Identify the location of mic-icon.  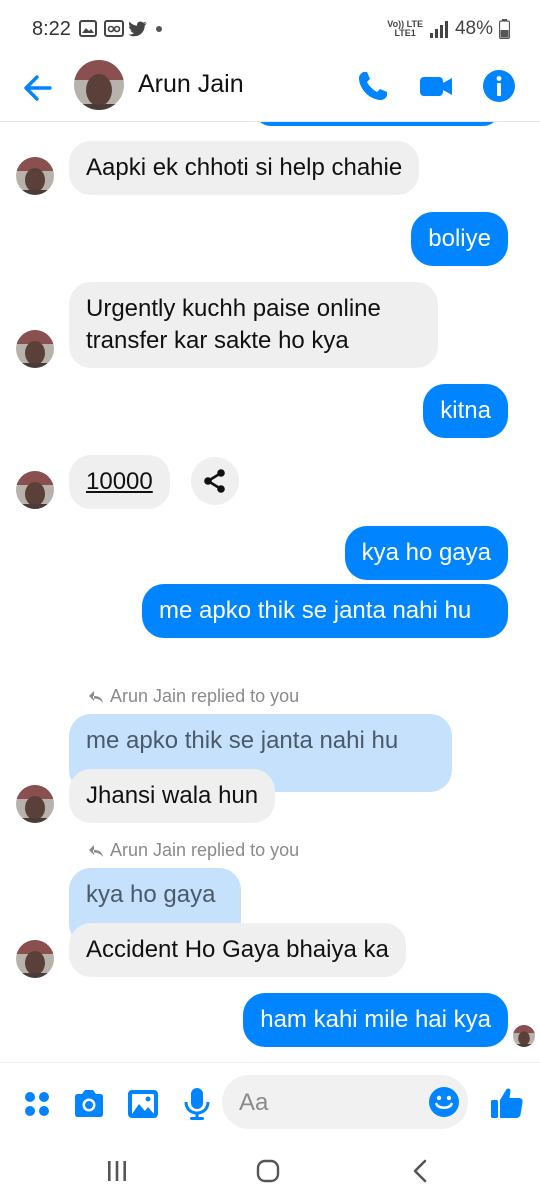
(197, 1104).